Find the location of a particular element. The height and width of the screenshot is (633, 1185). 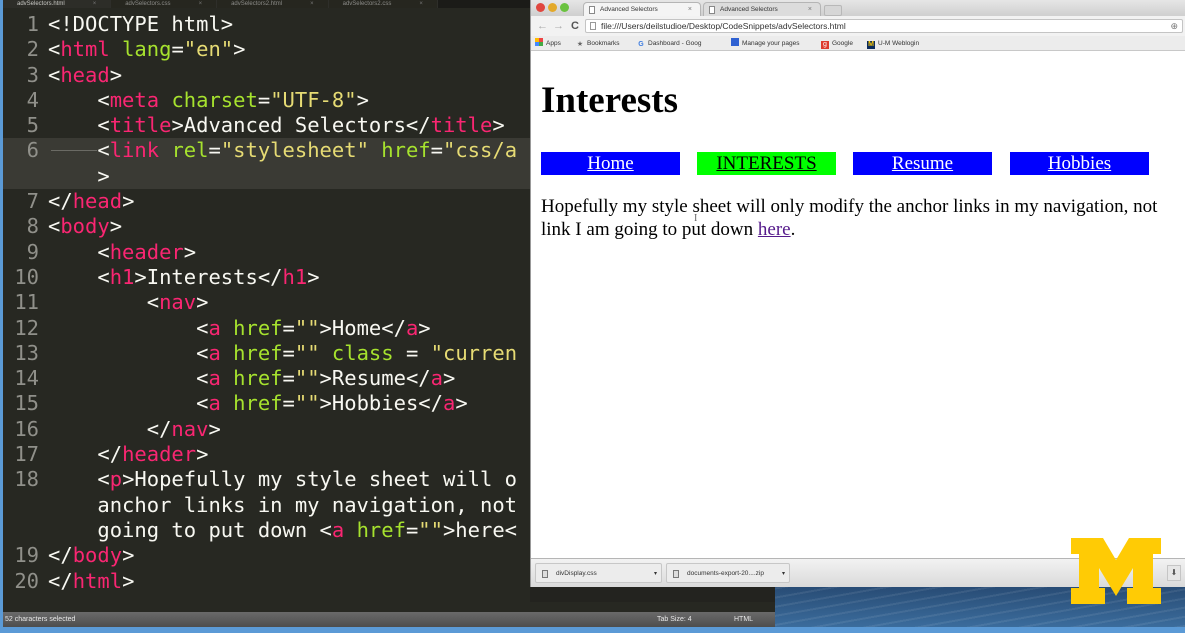

editor-tab-label: advSelectors2.css is located at coordinates (367, 4).